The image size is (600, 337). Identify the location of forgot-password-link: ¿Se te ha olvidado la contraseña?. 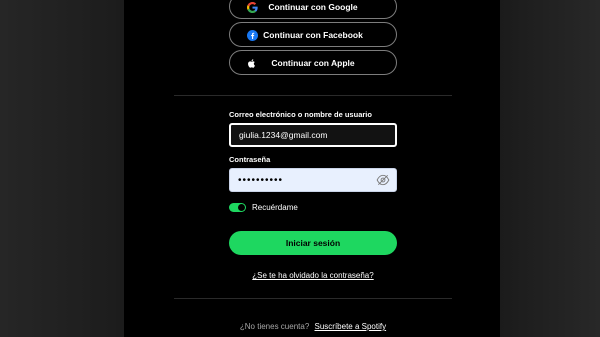
(313, 275).